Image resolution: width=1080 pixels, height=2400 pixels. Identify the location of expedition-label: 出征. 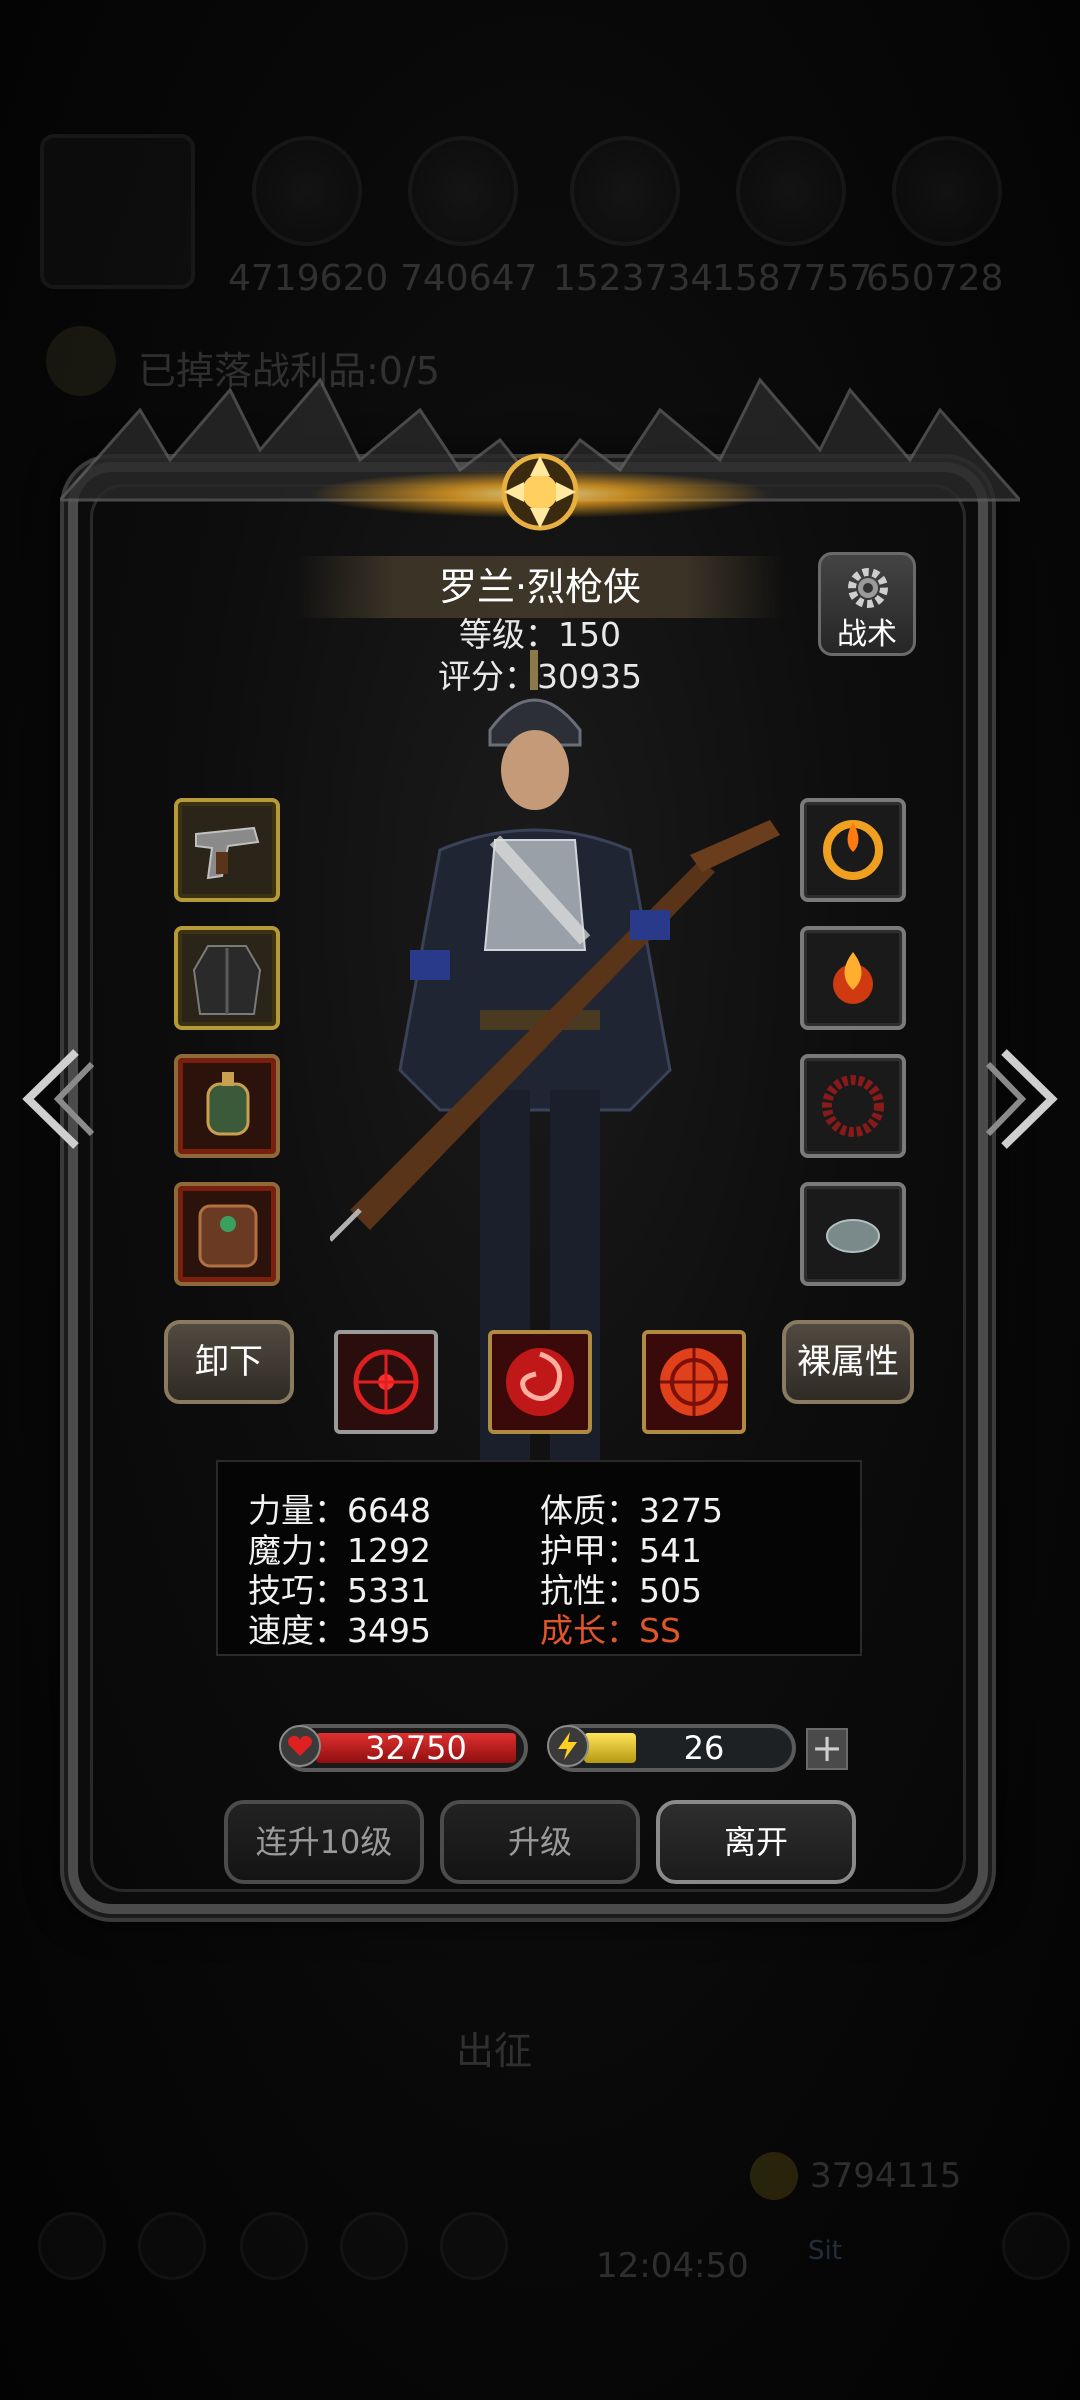
(494, 2051).